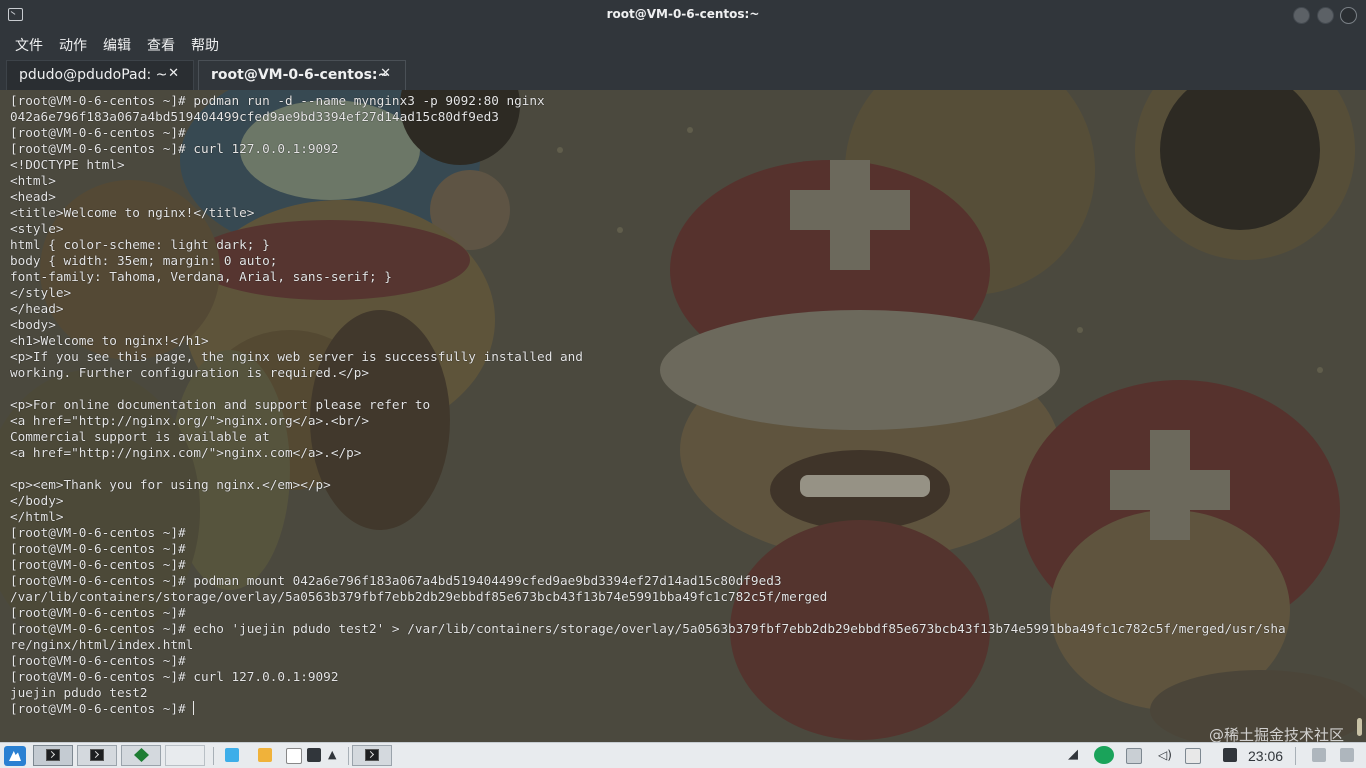 This screenshot has width=1366, height=768. What do you see at coordinates (1075, 755) in the screenshot?
I see `wifi-icon: ◢` at bounding box center [1075, 755].